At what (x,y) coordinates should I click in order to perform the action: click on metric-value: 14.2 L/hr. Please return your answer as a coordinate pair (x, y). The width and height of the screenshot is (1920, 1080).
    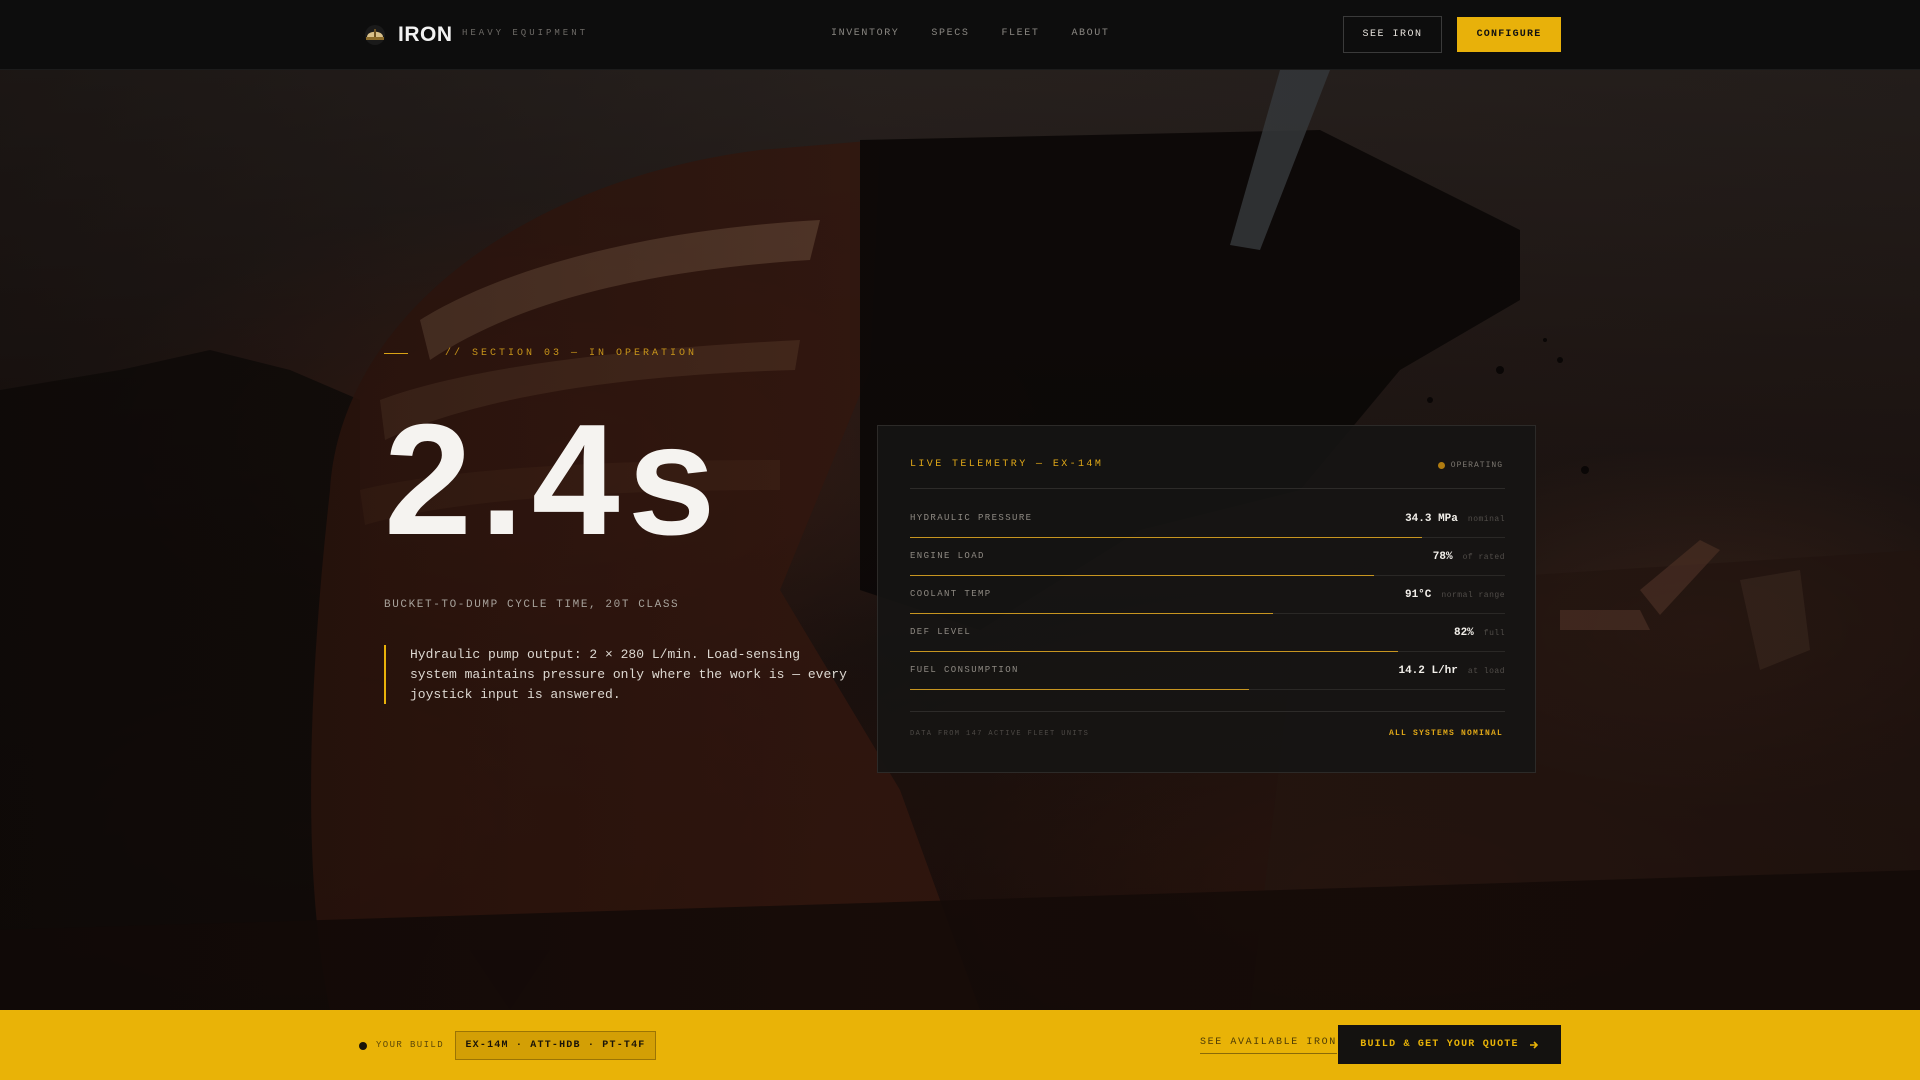
    Looking at the image, I should click on (1428, 671).